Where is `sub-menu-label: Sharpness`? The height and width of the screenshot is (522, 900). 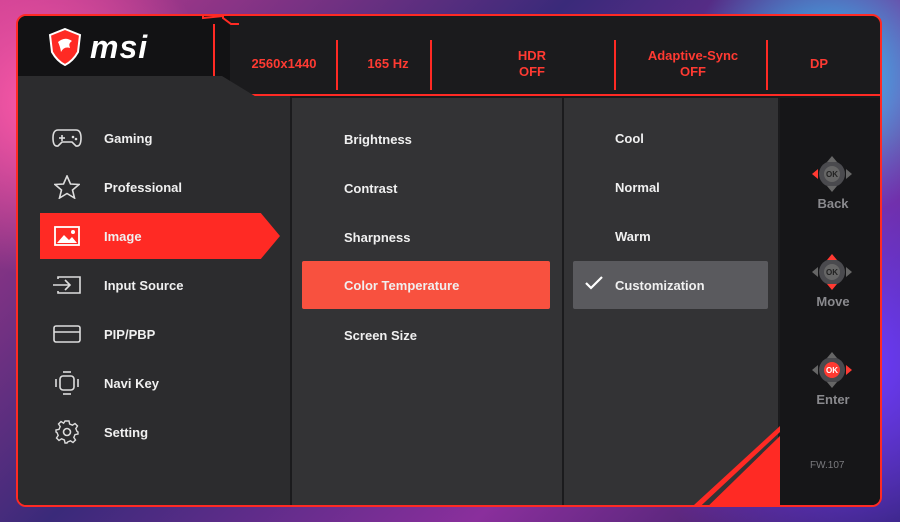
sub-menu-label: Sharpness is located at coordinates (377, 237).